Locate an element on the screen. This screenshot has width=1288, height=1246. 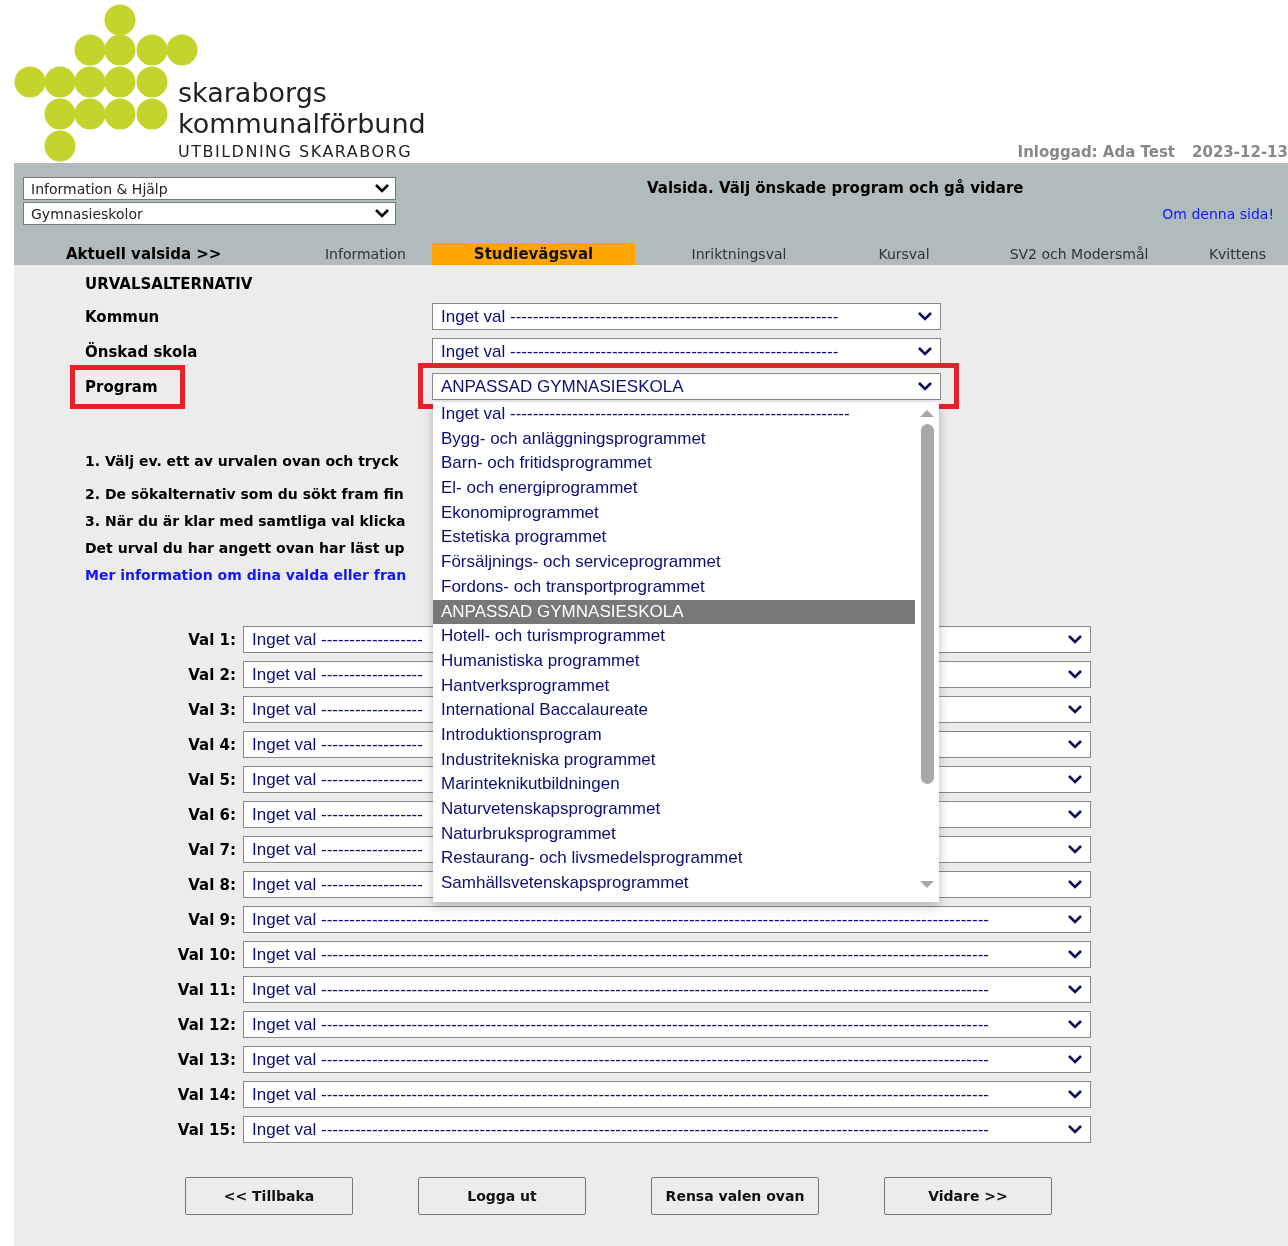
dropdown-option: Humanistiska programmet is located at coordinates (674, 661).